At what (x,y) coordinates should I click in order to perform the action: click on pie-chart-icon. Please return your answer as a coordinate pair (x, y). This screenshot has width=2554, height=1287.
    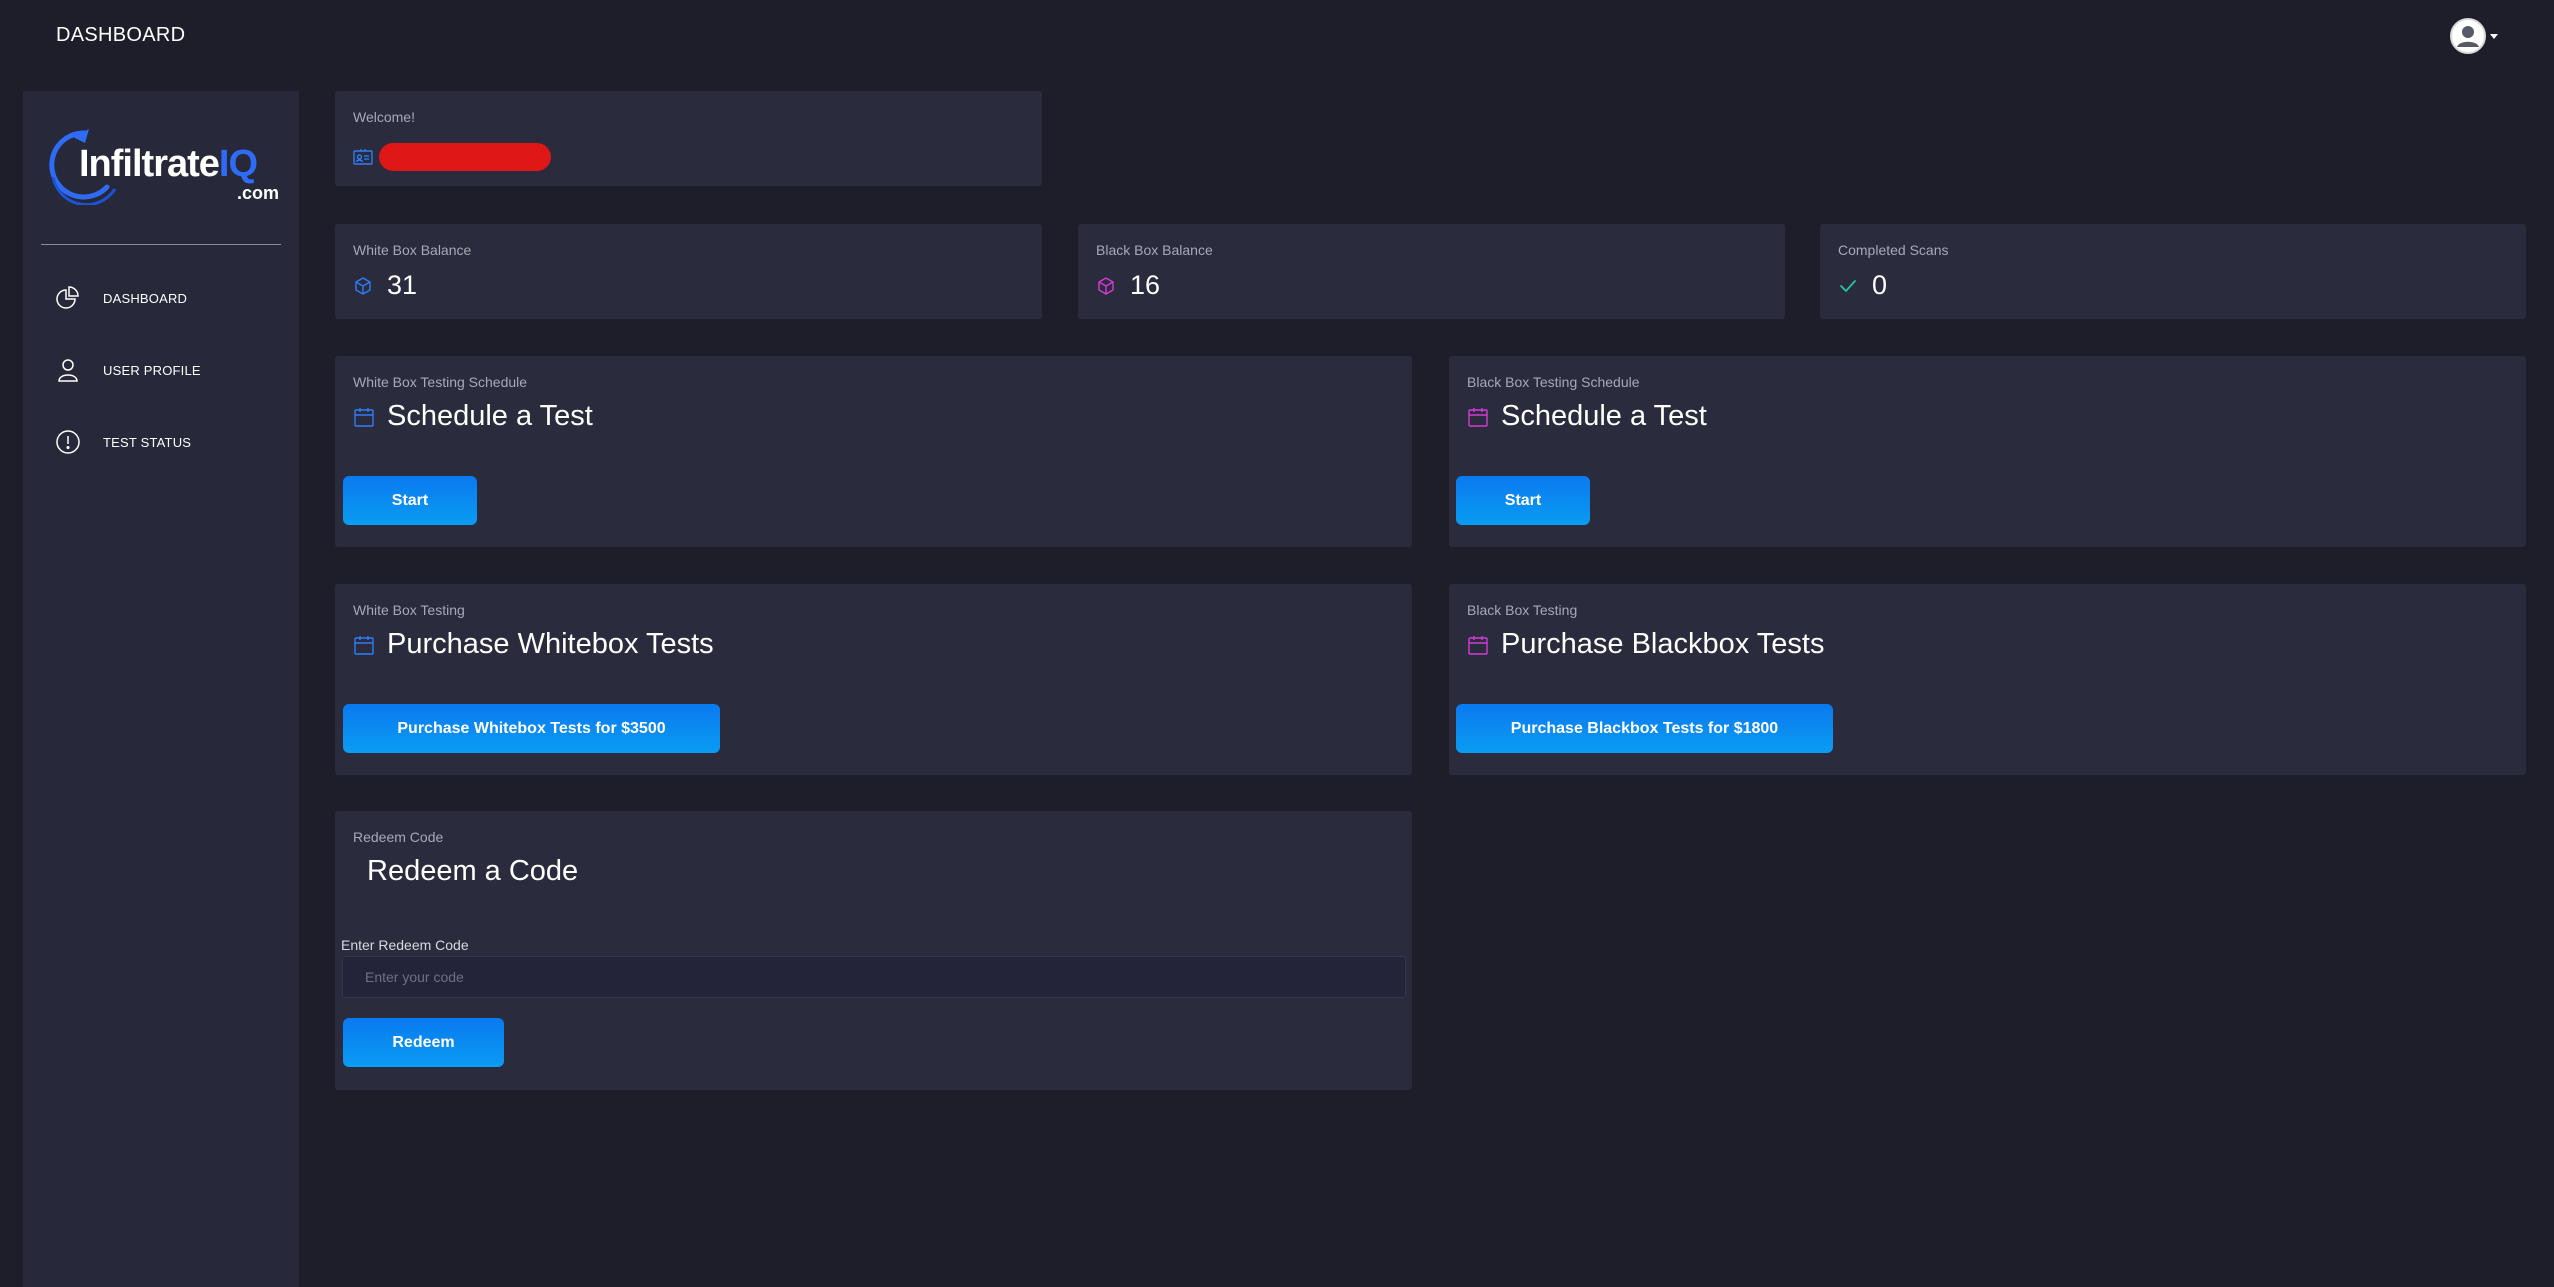
    Looking at the image, I should click on (68, 298).